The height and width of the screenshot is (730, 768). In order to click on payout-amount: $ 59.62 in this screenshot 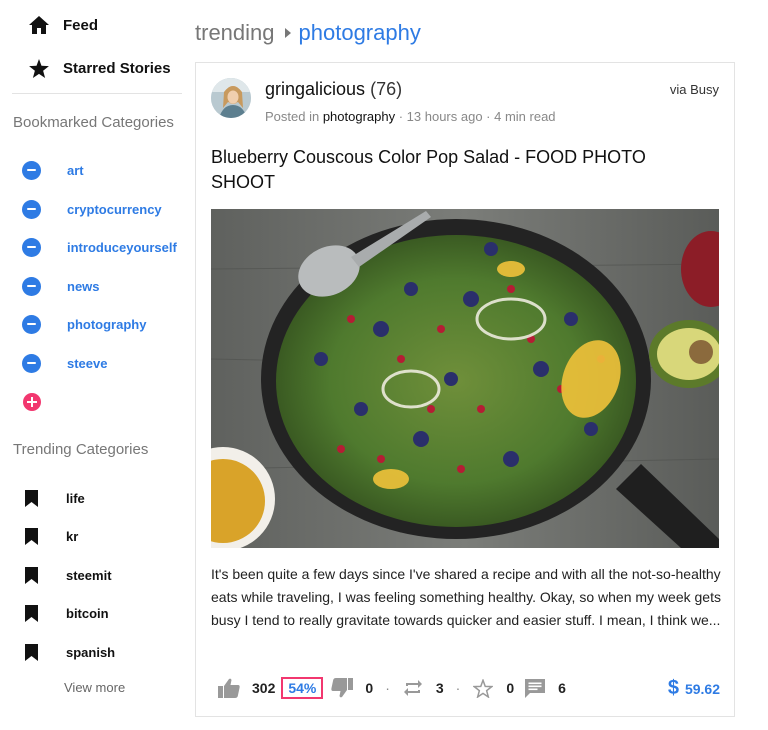, I will do `click(694, 688)`.